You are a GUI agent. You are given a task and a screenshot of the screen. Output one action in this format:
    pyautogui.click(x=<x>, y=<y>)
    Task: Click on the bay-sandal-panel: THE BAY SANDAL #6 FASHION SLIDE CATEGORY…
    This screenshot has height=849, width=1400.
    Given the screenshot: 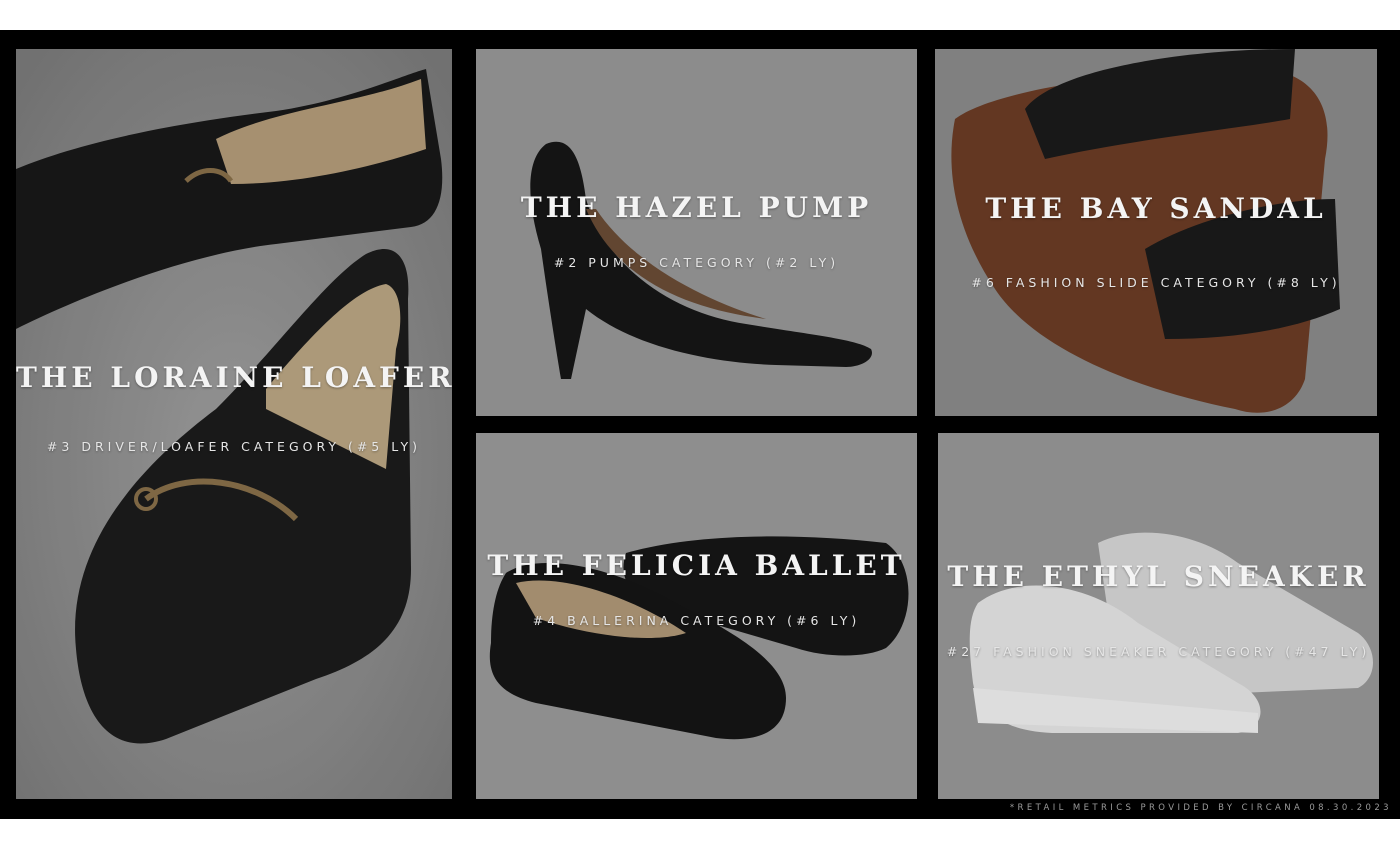 What is the action you would take?
    pyautogui.click(x=1156, y=232)
    